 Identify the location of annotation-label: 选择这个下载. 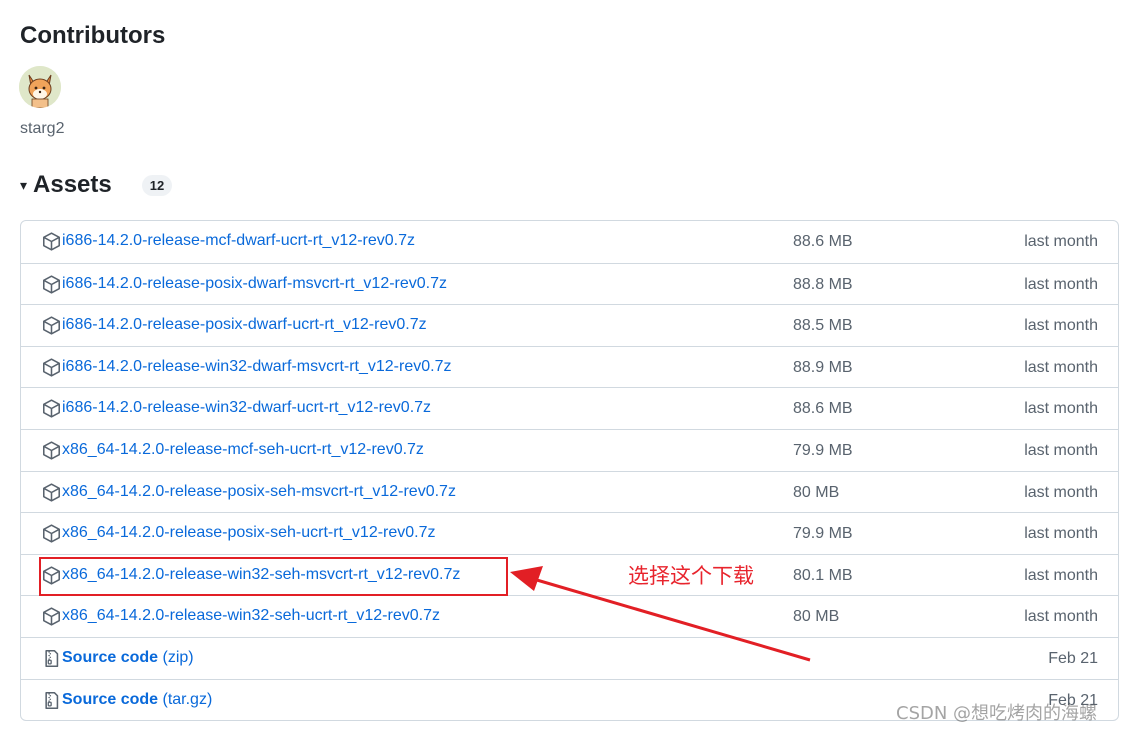
(691, 576).